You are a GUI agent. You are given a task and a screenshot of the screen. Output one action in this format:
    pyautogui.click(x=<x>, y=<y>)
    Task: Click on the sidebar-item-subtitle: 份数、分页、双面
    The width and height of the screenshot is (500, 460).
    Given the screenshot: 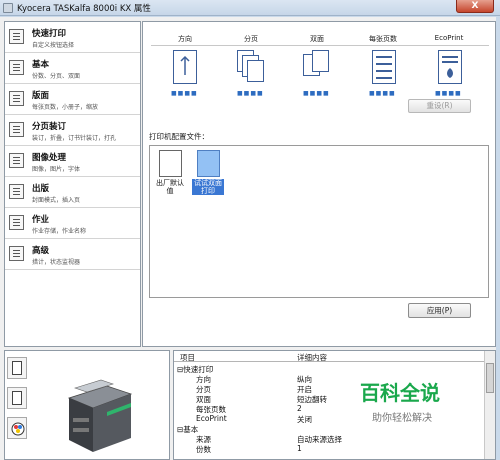 What is the action you would take?
    pyautogui.click(x=56, y=76)
    